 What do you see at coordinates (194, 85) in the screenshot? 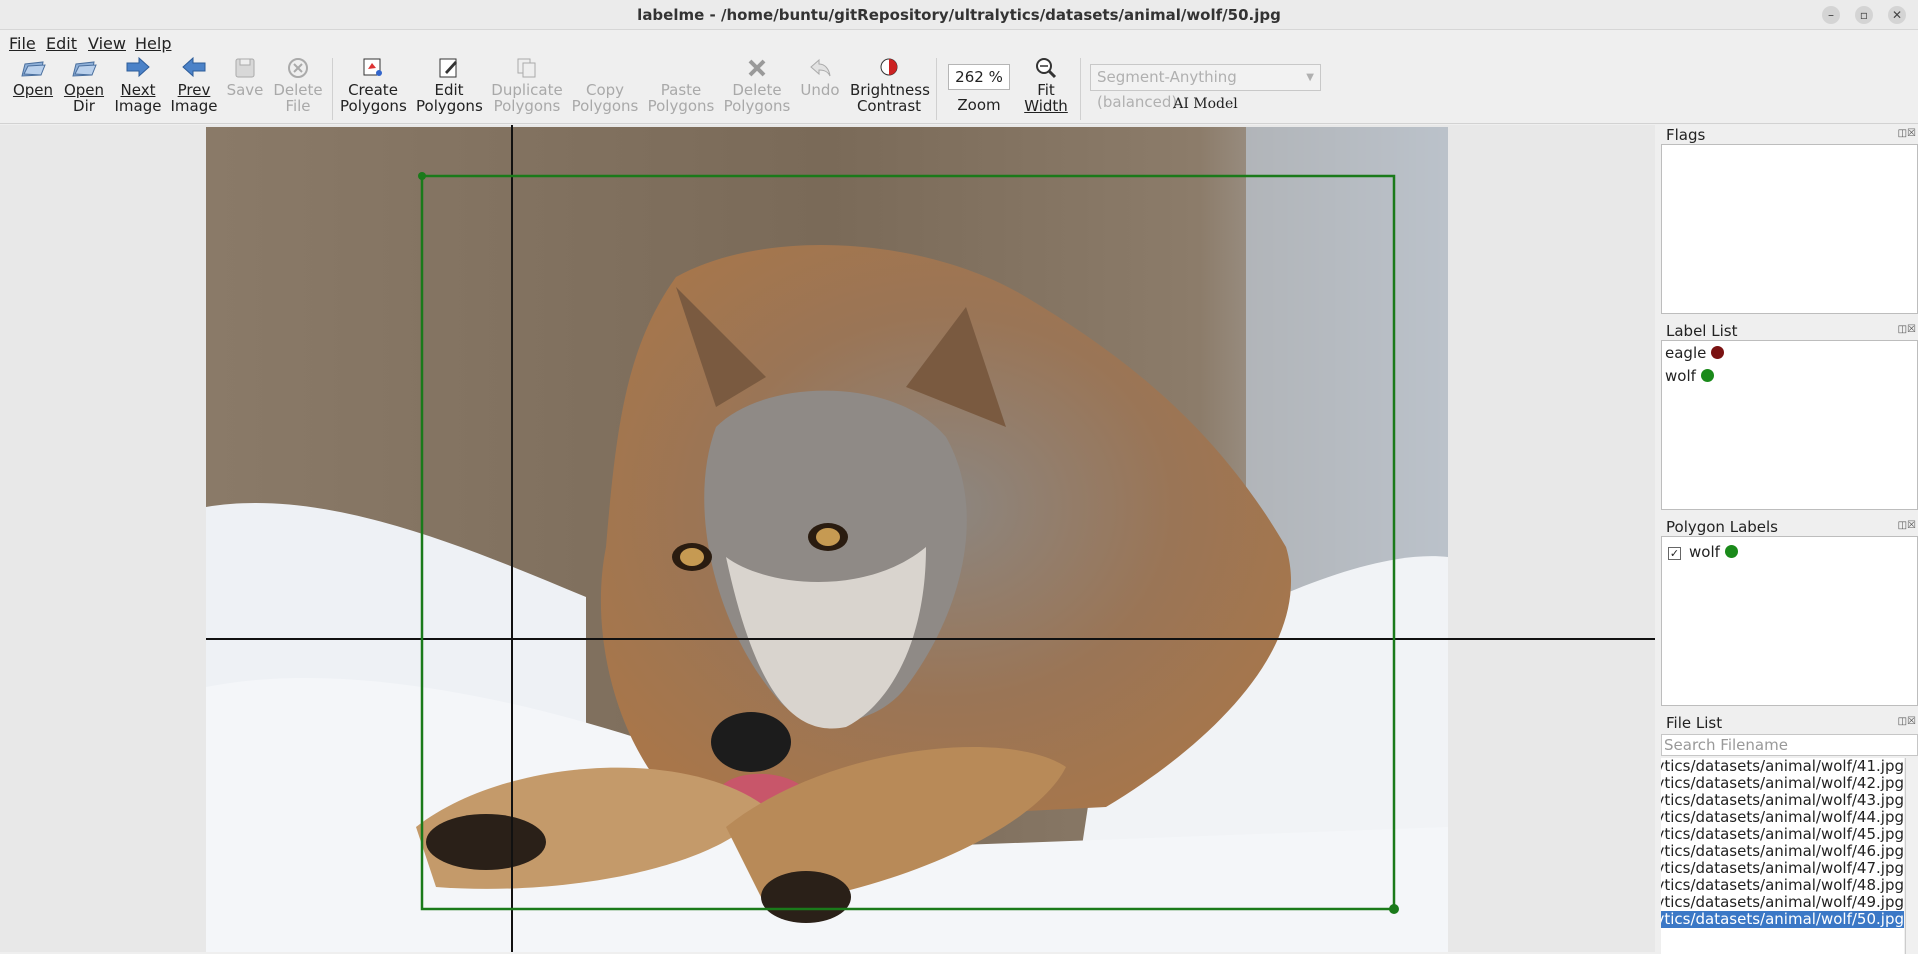
I see `prev-image-button: Prev Image` at bounding box center [194, 85].